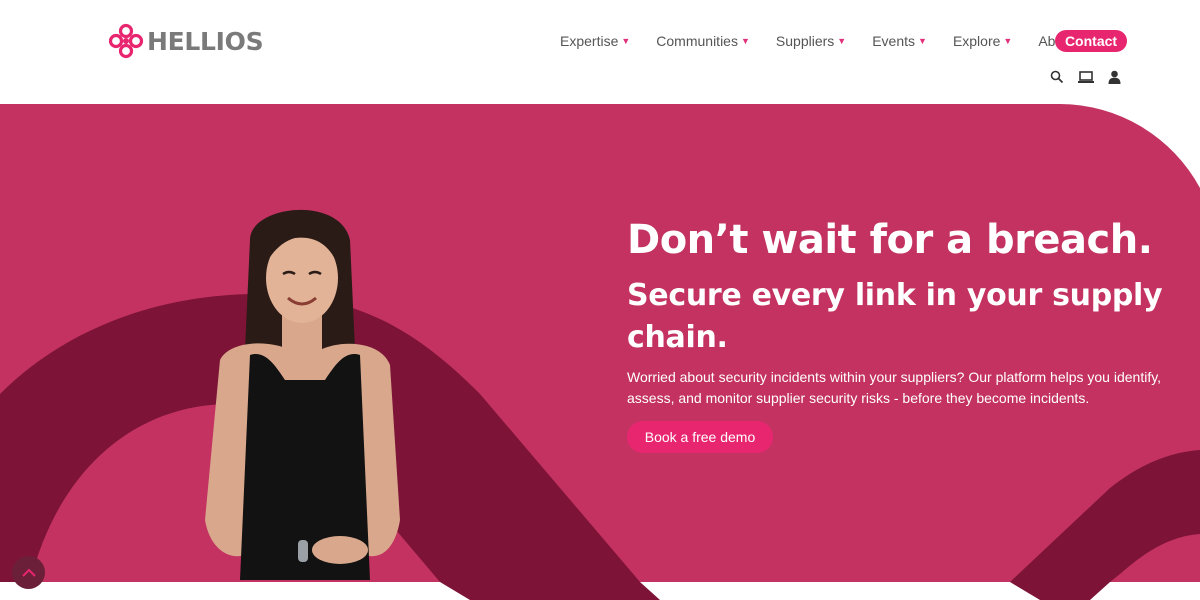 The height and width of the screenshot is (600, 1200). Describe the element at coordinates (302, 394) in the screenshot. I see `hero-person-image` at that location.